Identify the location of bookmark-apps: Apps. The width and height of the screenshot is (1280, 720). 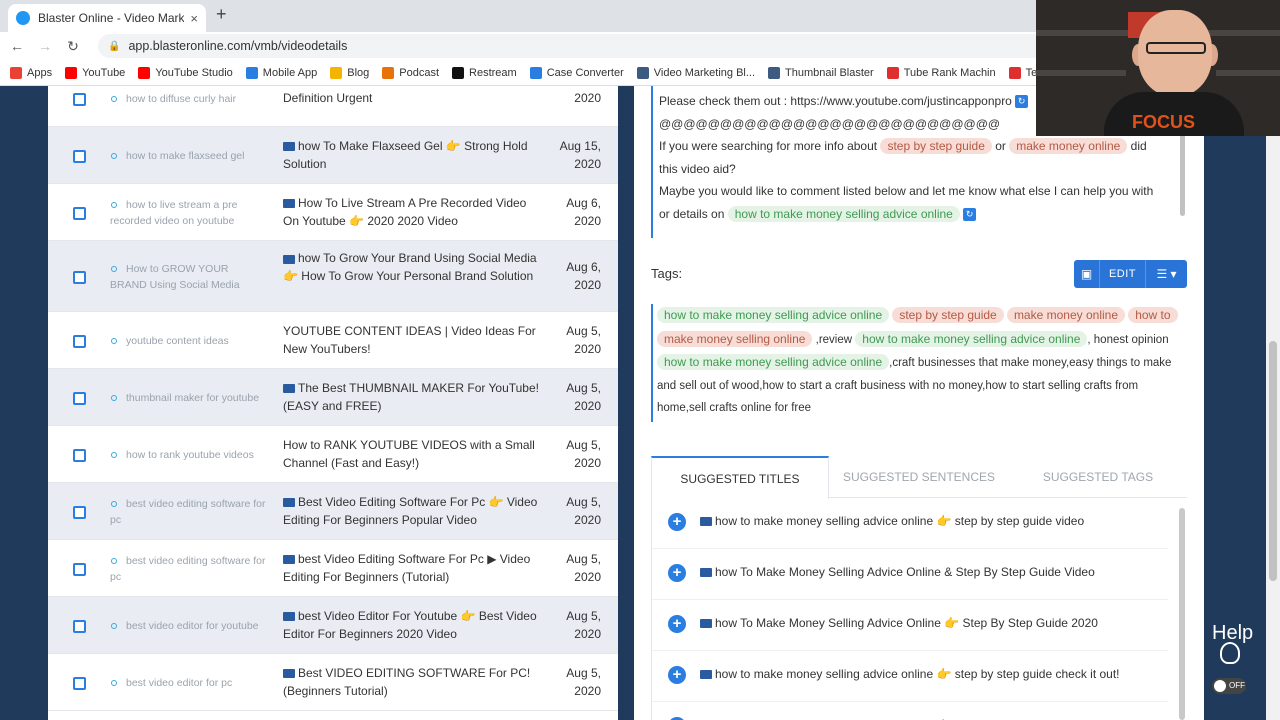
(31, 72).